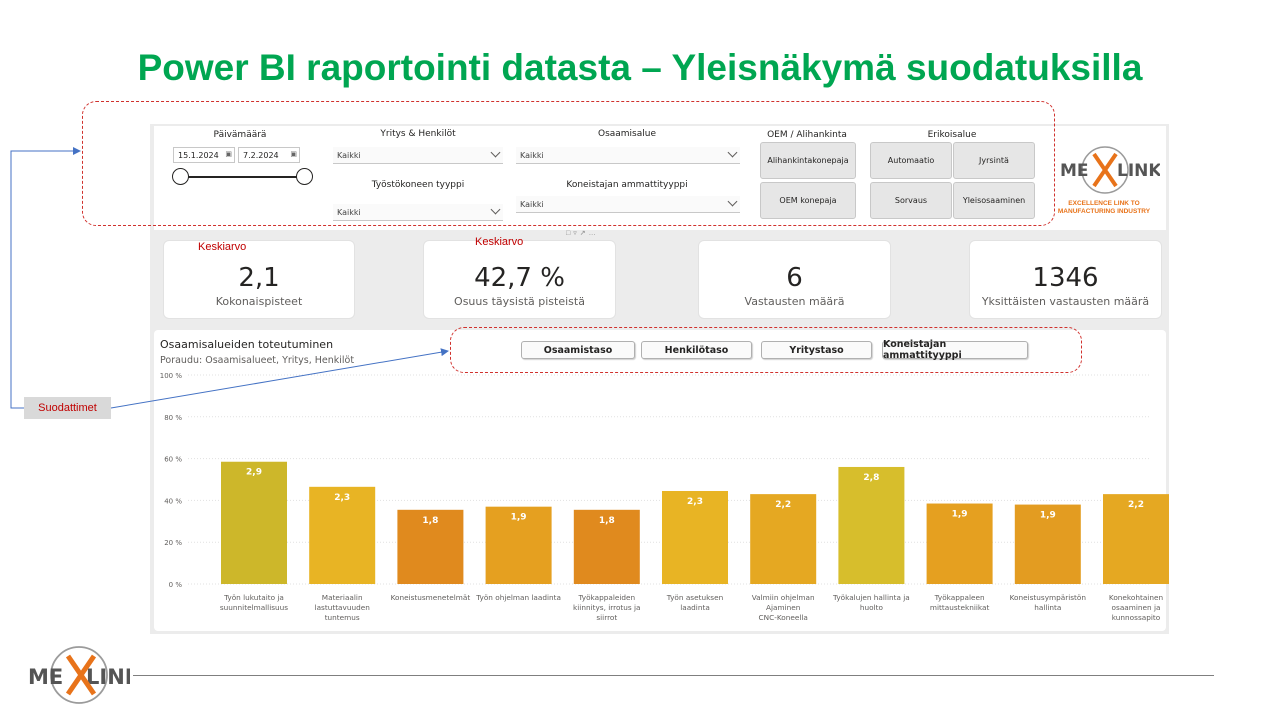  I want to click on mexlink-footer-logo: ME LINK, so click(79, 675).